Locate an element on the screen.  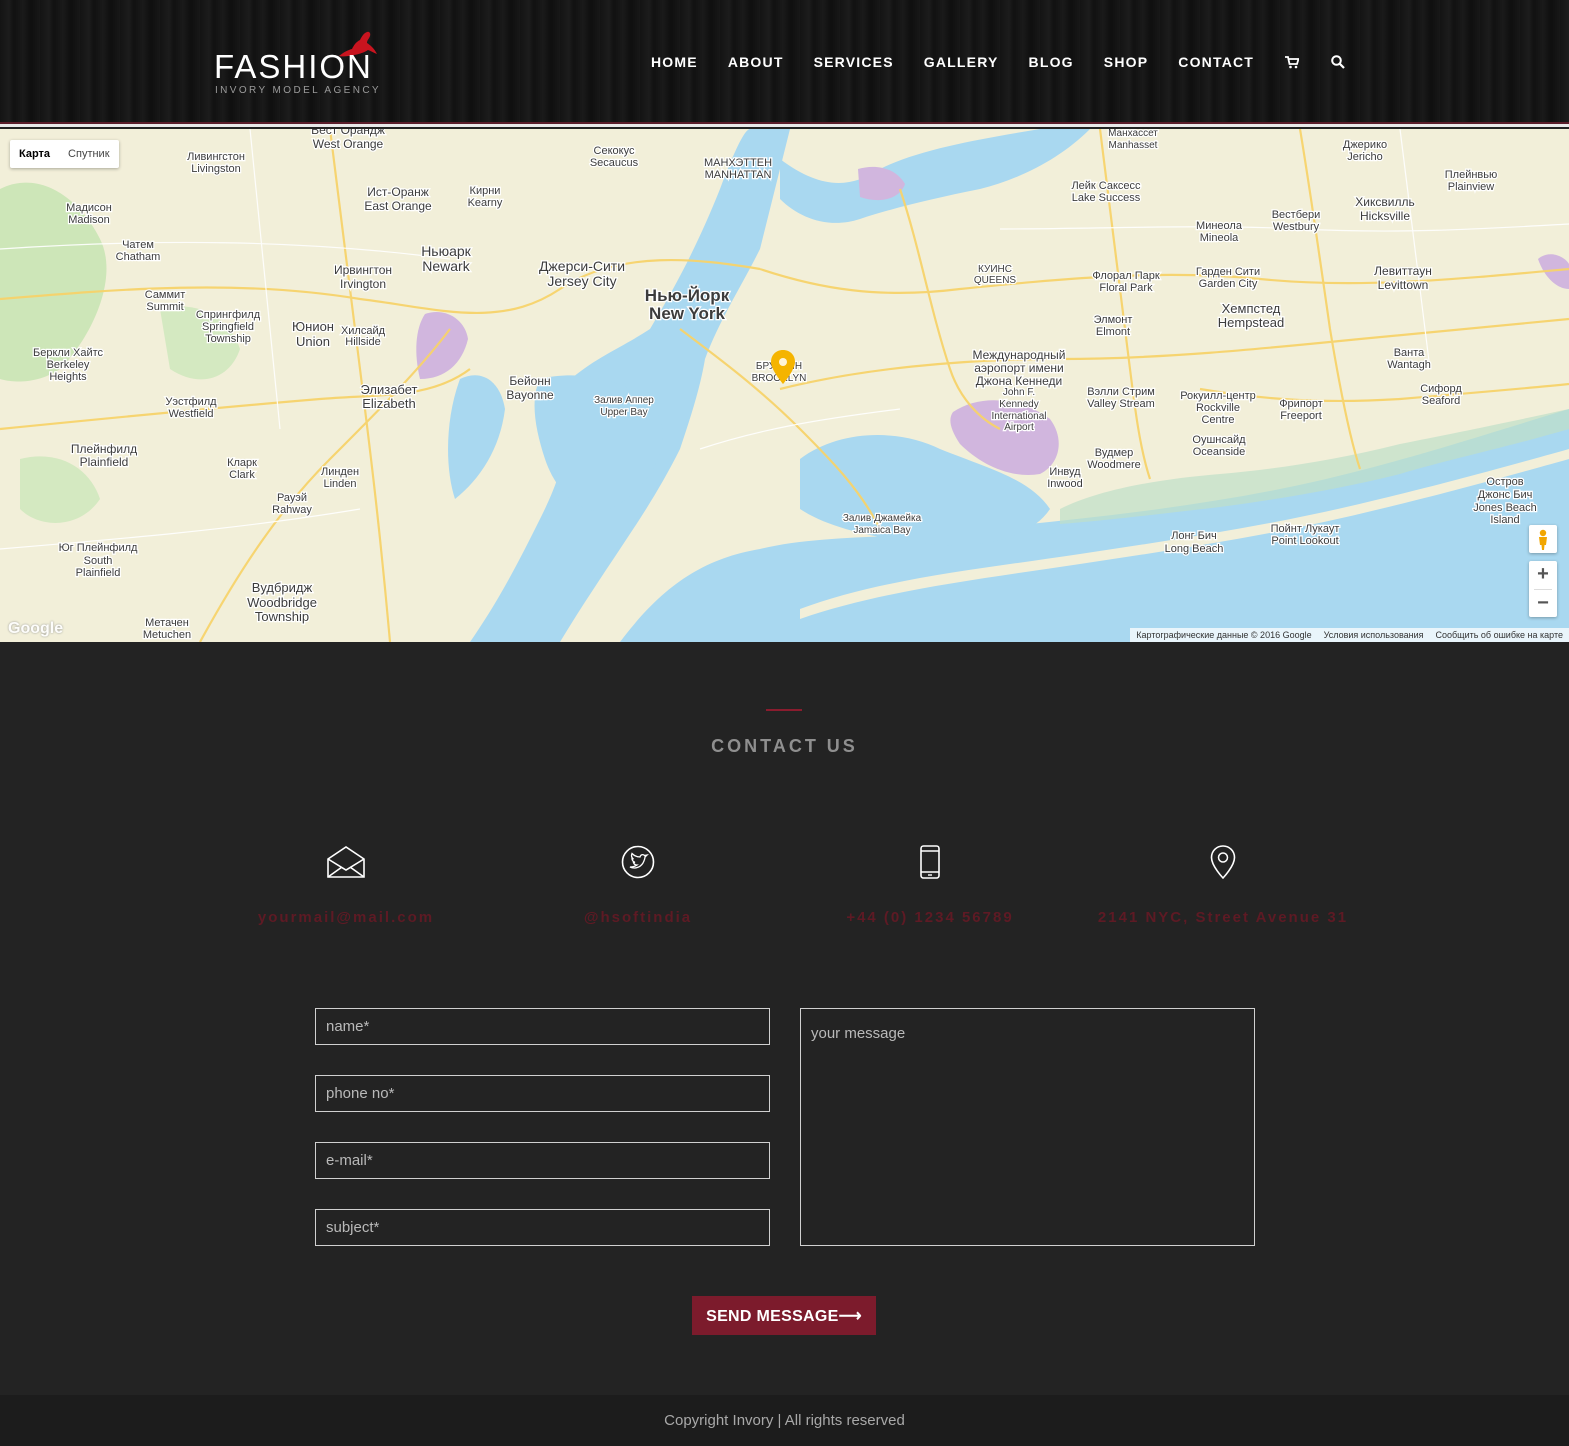
phone-field is located at coordinates (542, 1093).